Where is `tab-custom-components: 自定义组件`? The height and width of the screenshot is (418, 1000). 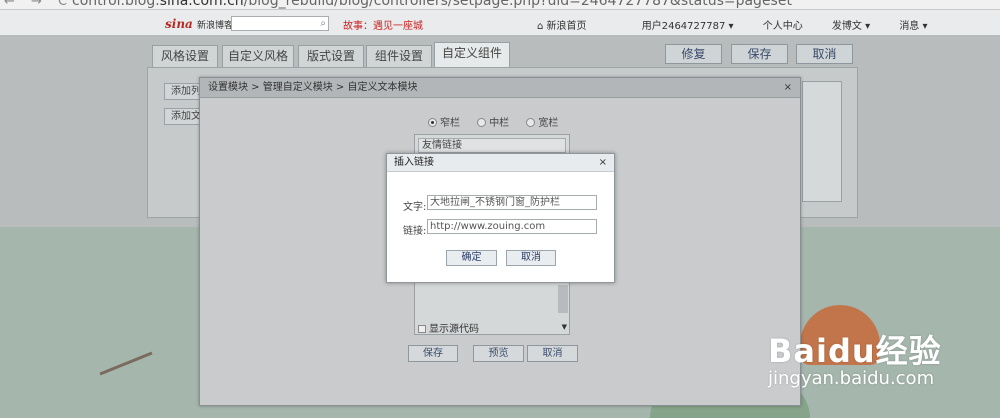 tab-custom-components: 自定义组件 is located at coordinates (472, 55).